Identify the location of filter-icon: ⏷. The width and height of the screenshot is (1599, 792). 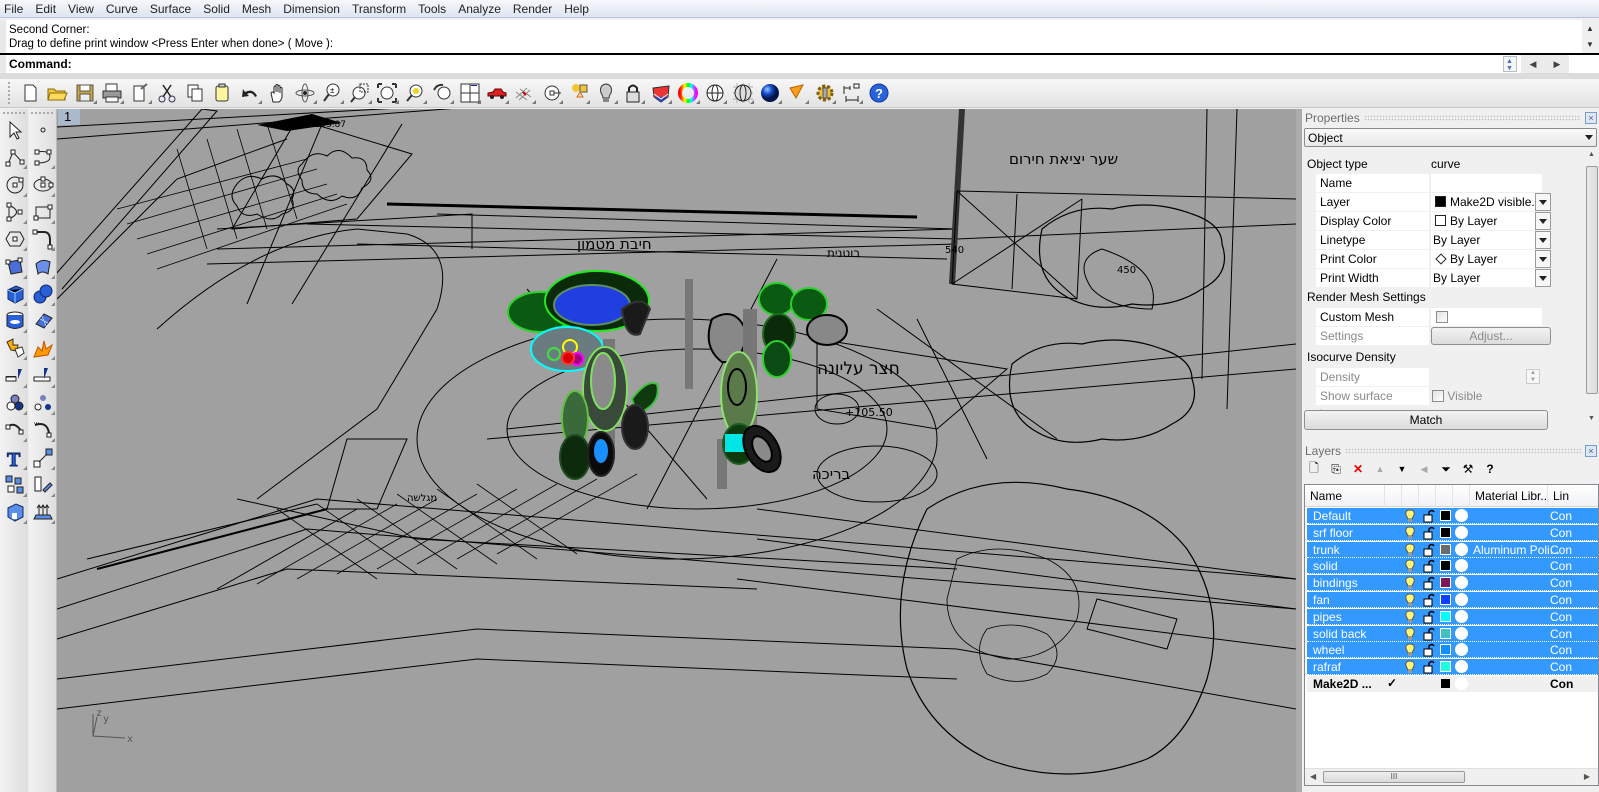
(1446, 469).